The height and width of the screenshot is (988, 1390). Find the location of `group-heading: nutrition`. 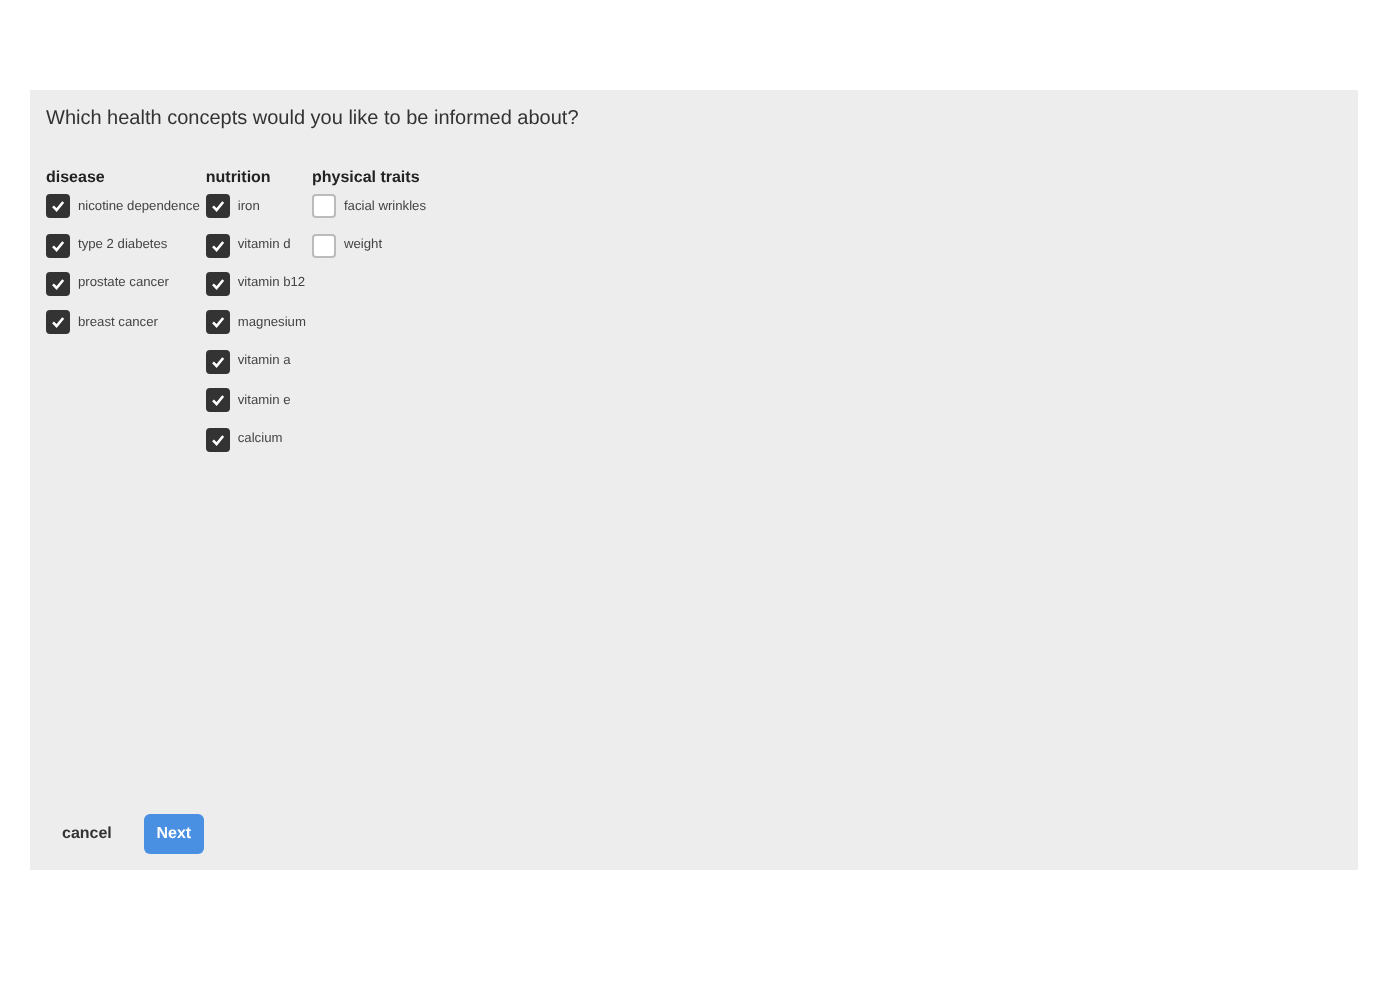

group-heading: nutrition is located at coordinates (239, 178).